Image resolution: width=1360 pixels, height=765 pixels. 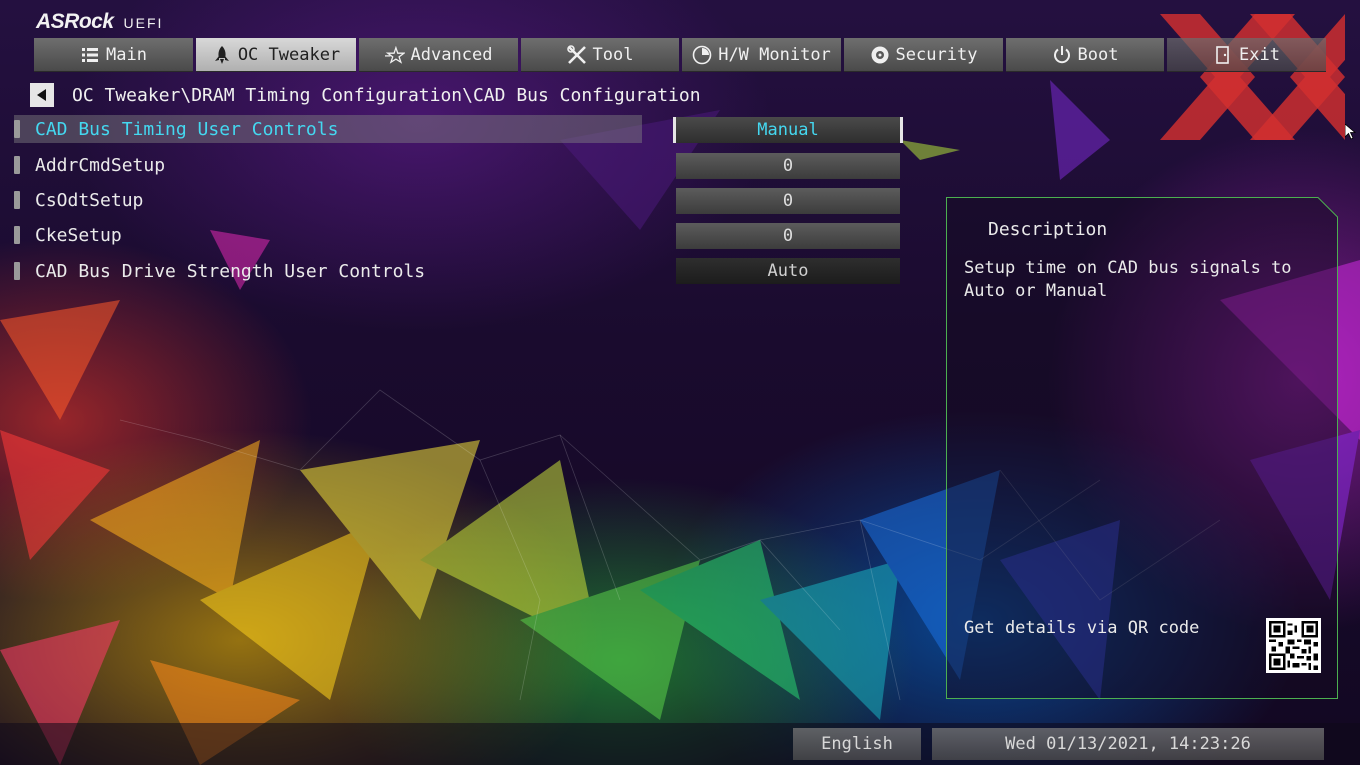 I want to click on power-icon, so click(x=1062, y=55).